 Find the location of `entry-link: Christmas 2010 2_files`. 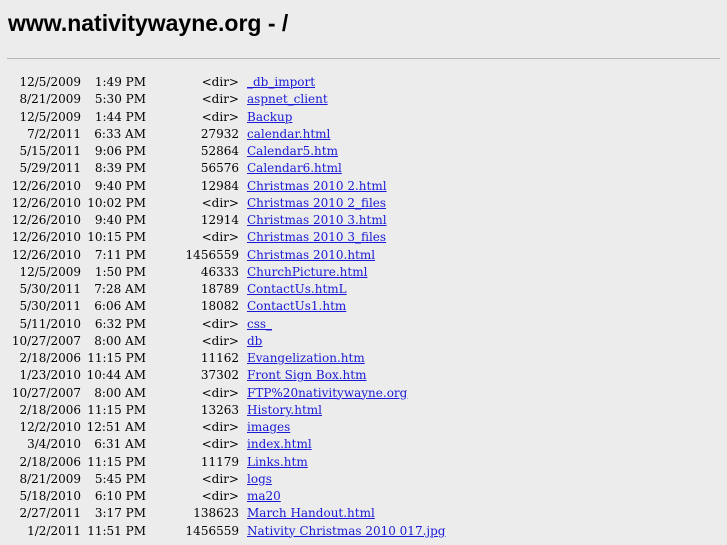

entry-link: Christmas 2010 2_files is located at coordinates (316, 203).